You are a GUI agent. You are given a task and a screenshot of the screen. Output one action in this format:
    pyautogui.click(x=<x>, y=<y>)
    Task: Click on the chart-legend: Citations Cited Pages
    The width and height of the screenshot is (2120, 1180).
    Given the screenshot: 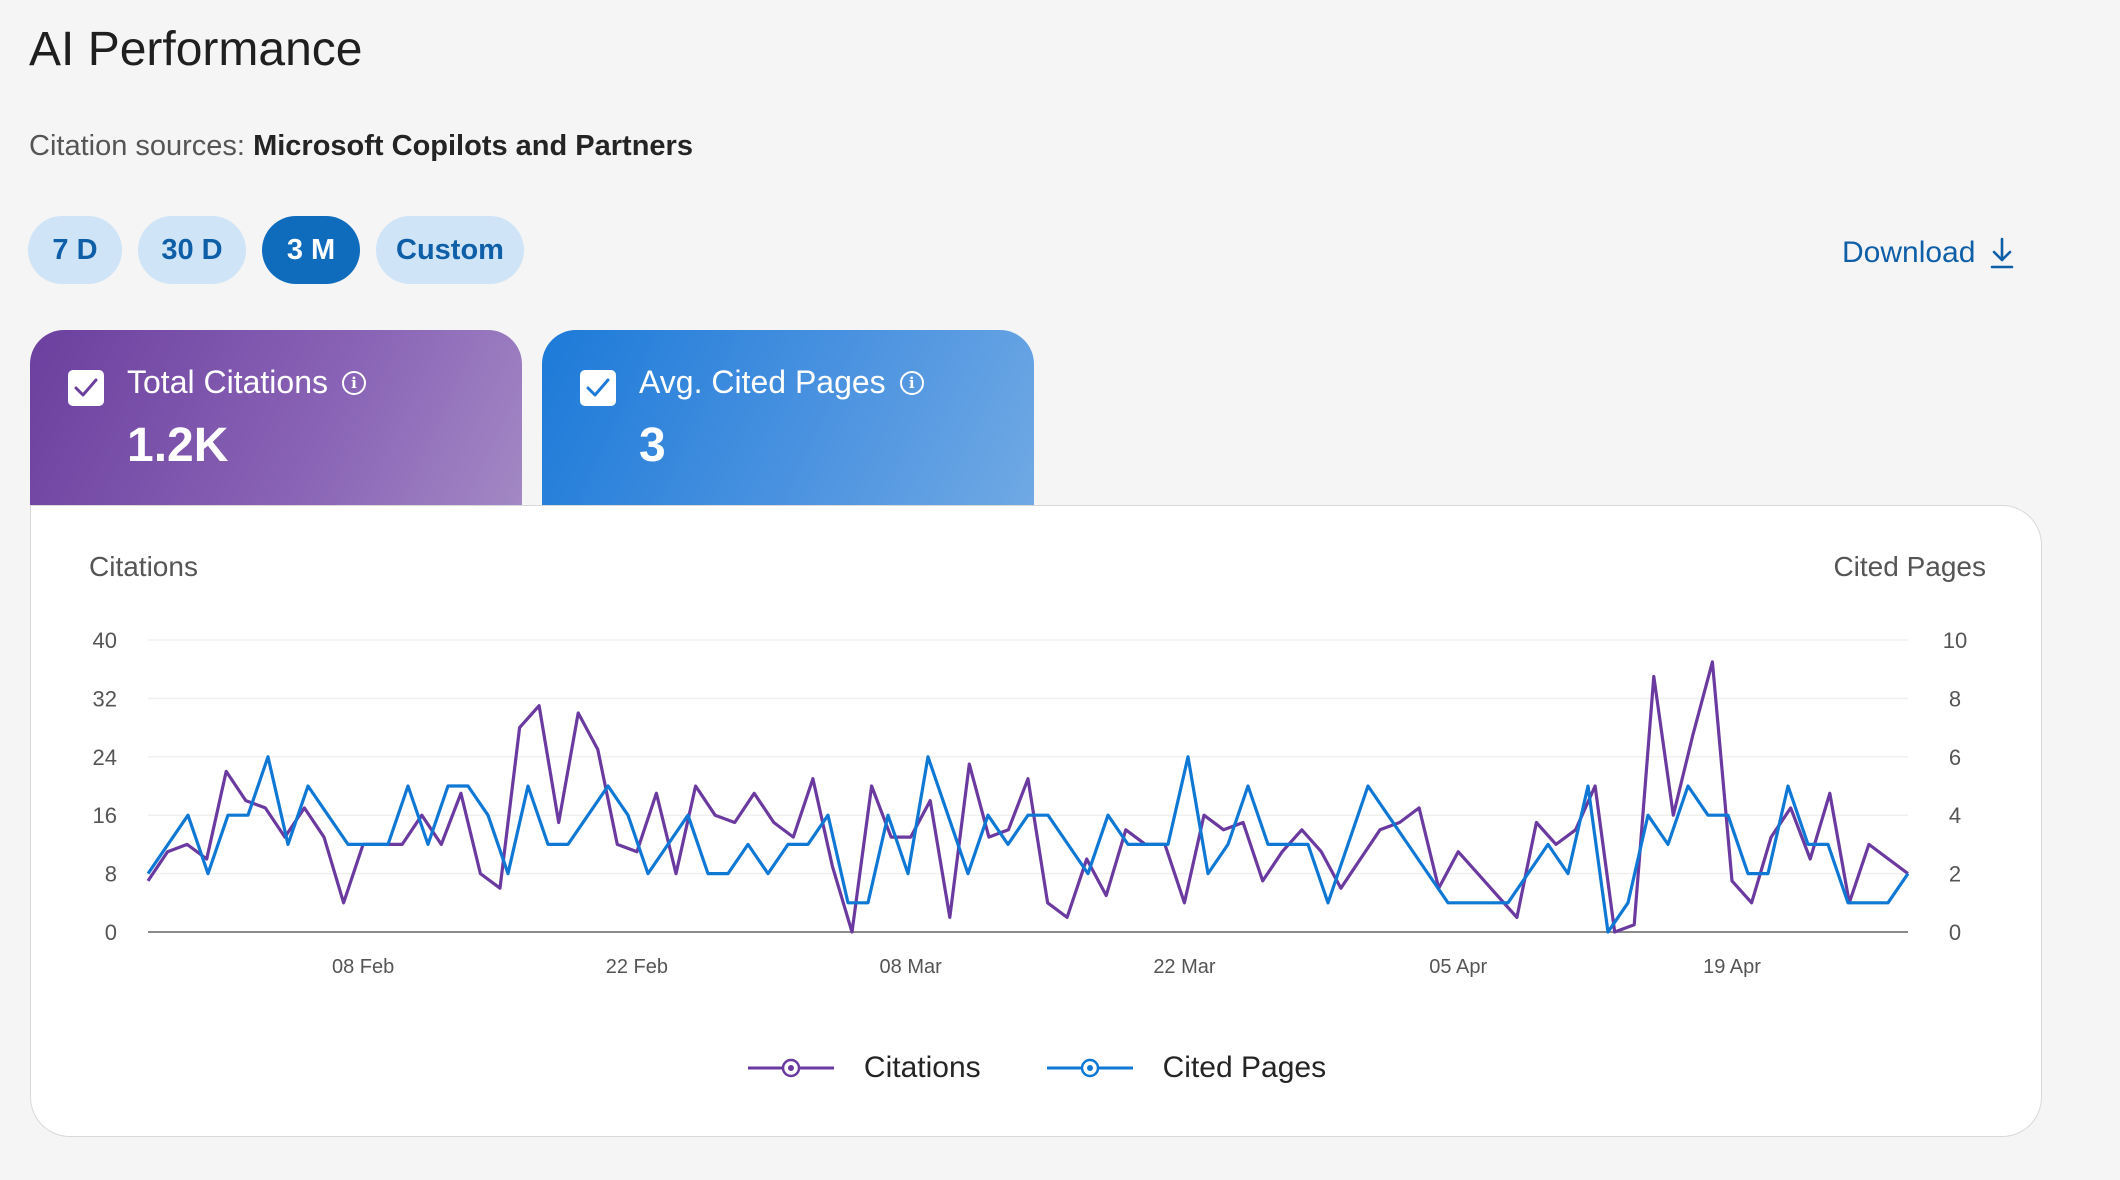 What is the action you would take?
    pyautogui.click(x=1036, y=1068)
    